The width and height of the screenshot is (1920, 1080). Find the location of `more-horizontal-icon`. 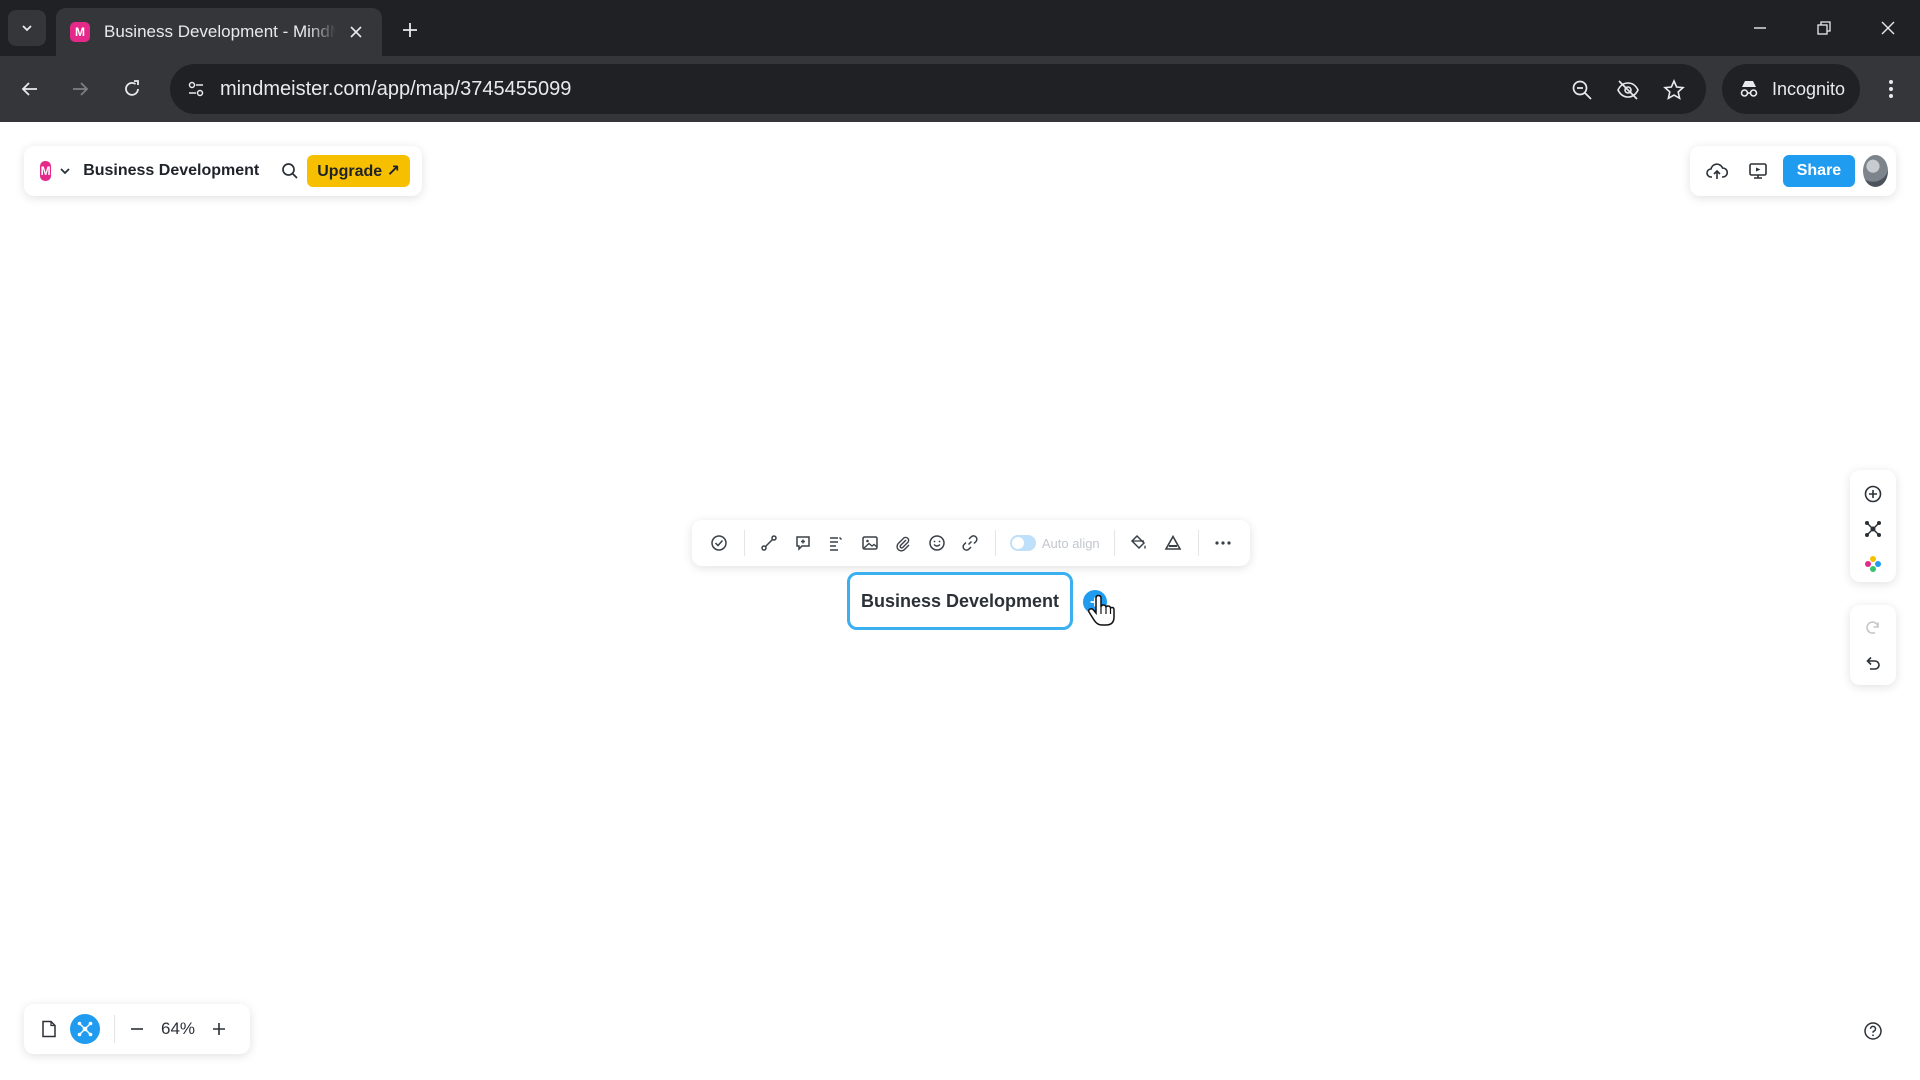

more-horizontal-icon is located at coordinates (1223, 543).